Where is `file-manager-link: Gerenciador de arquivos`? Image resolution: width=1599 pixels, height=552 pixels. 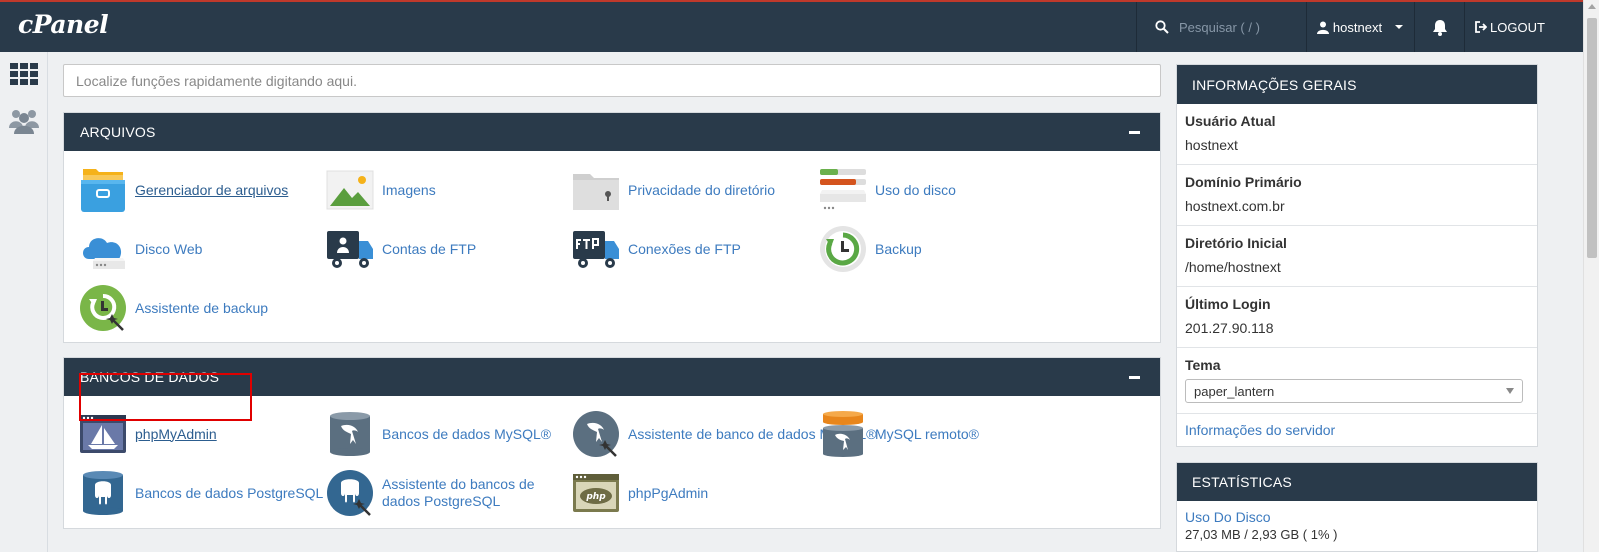 file-manager-link: Gerenciador de arquivos is located at coordinates (183, 190).